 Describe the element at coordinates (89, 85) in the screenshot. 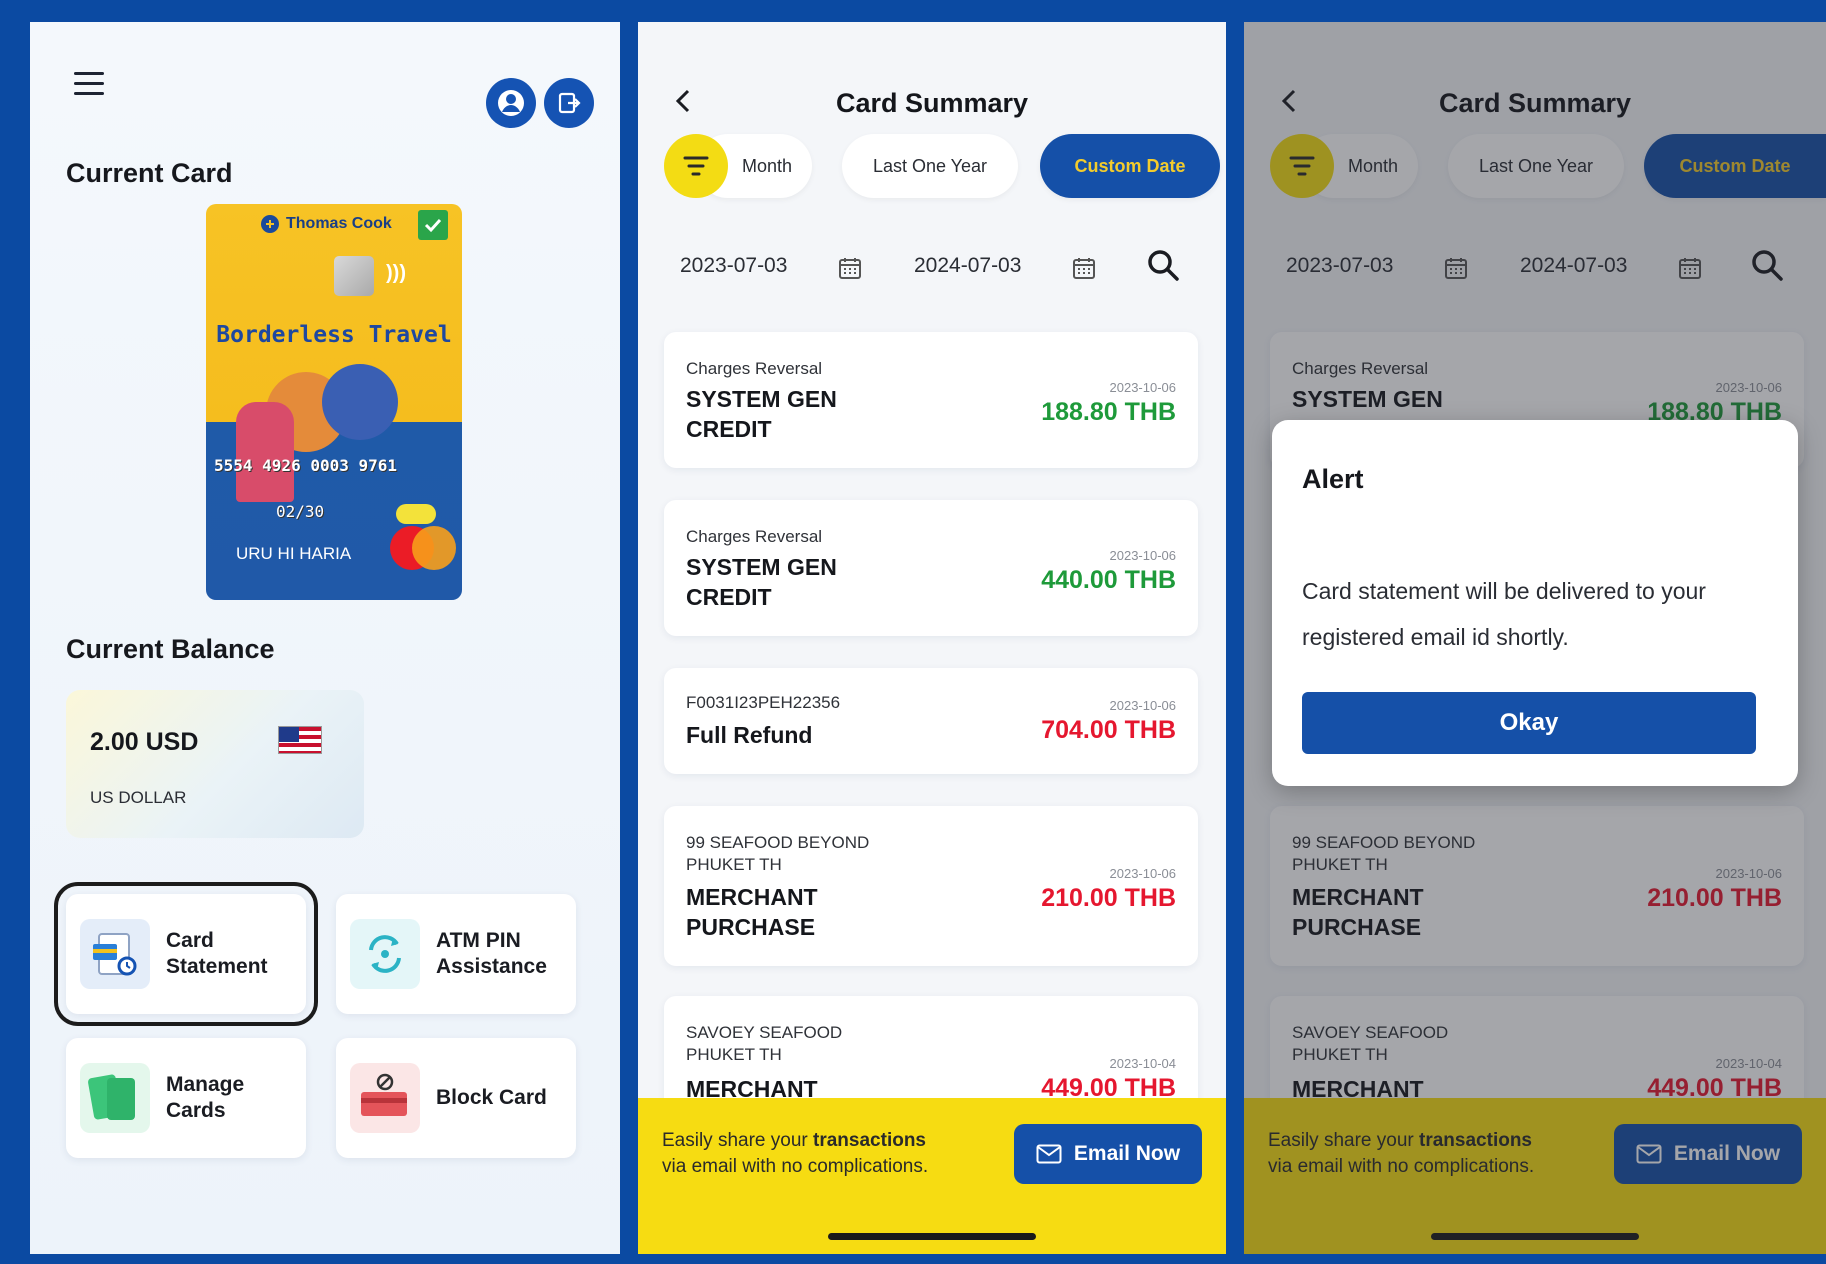

I see `menu-icon` at that location.